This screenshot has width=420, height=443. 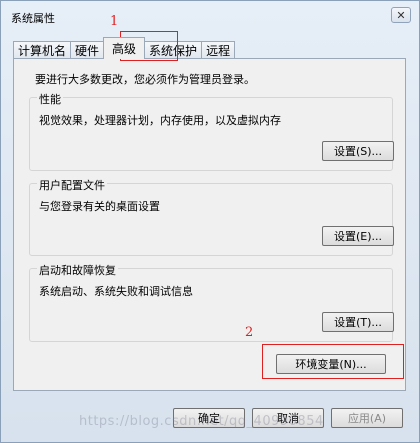 I want to click on window-title: 系统属性, so click(x=33, y=18).